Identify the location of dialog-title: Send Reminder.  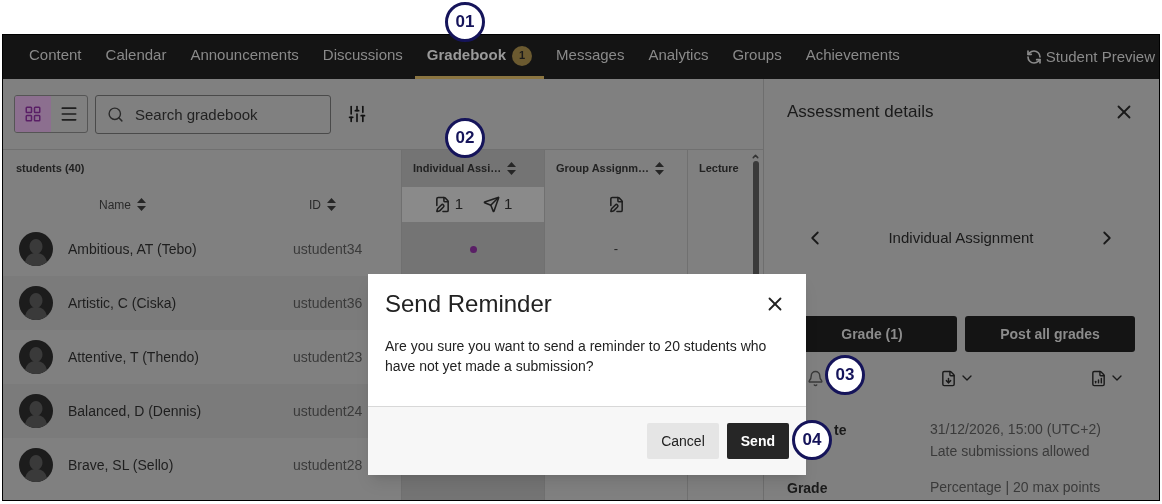
(468, 304).